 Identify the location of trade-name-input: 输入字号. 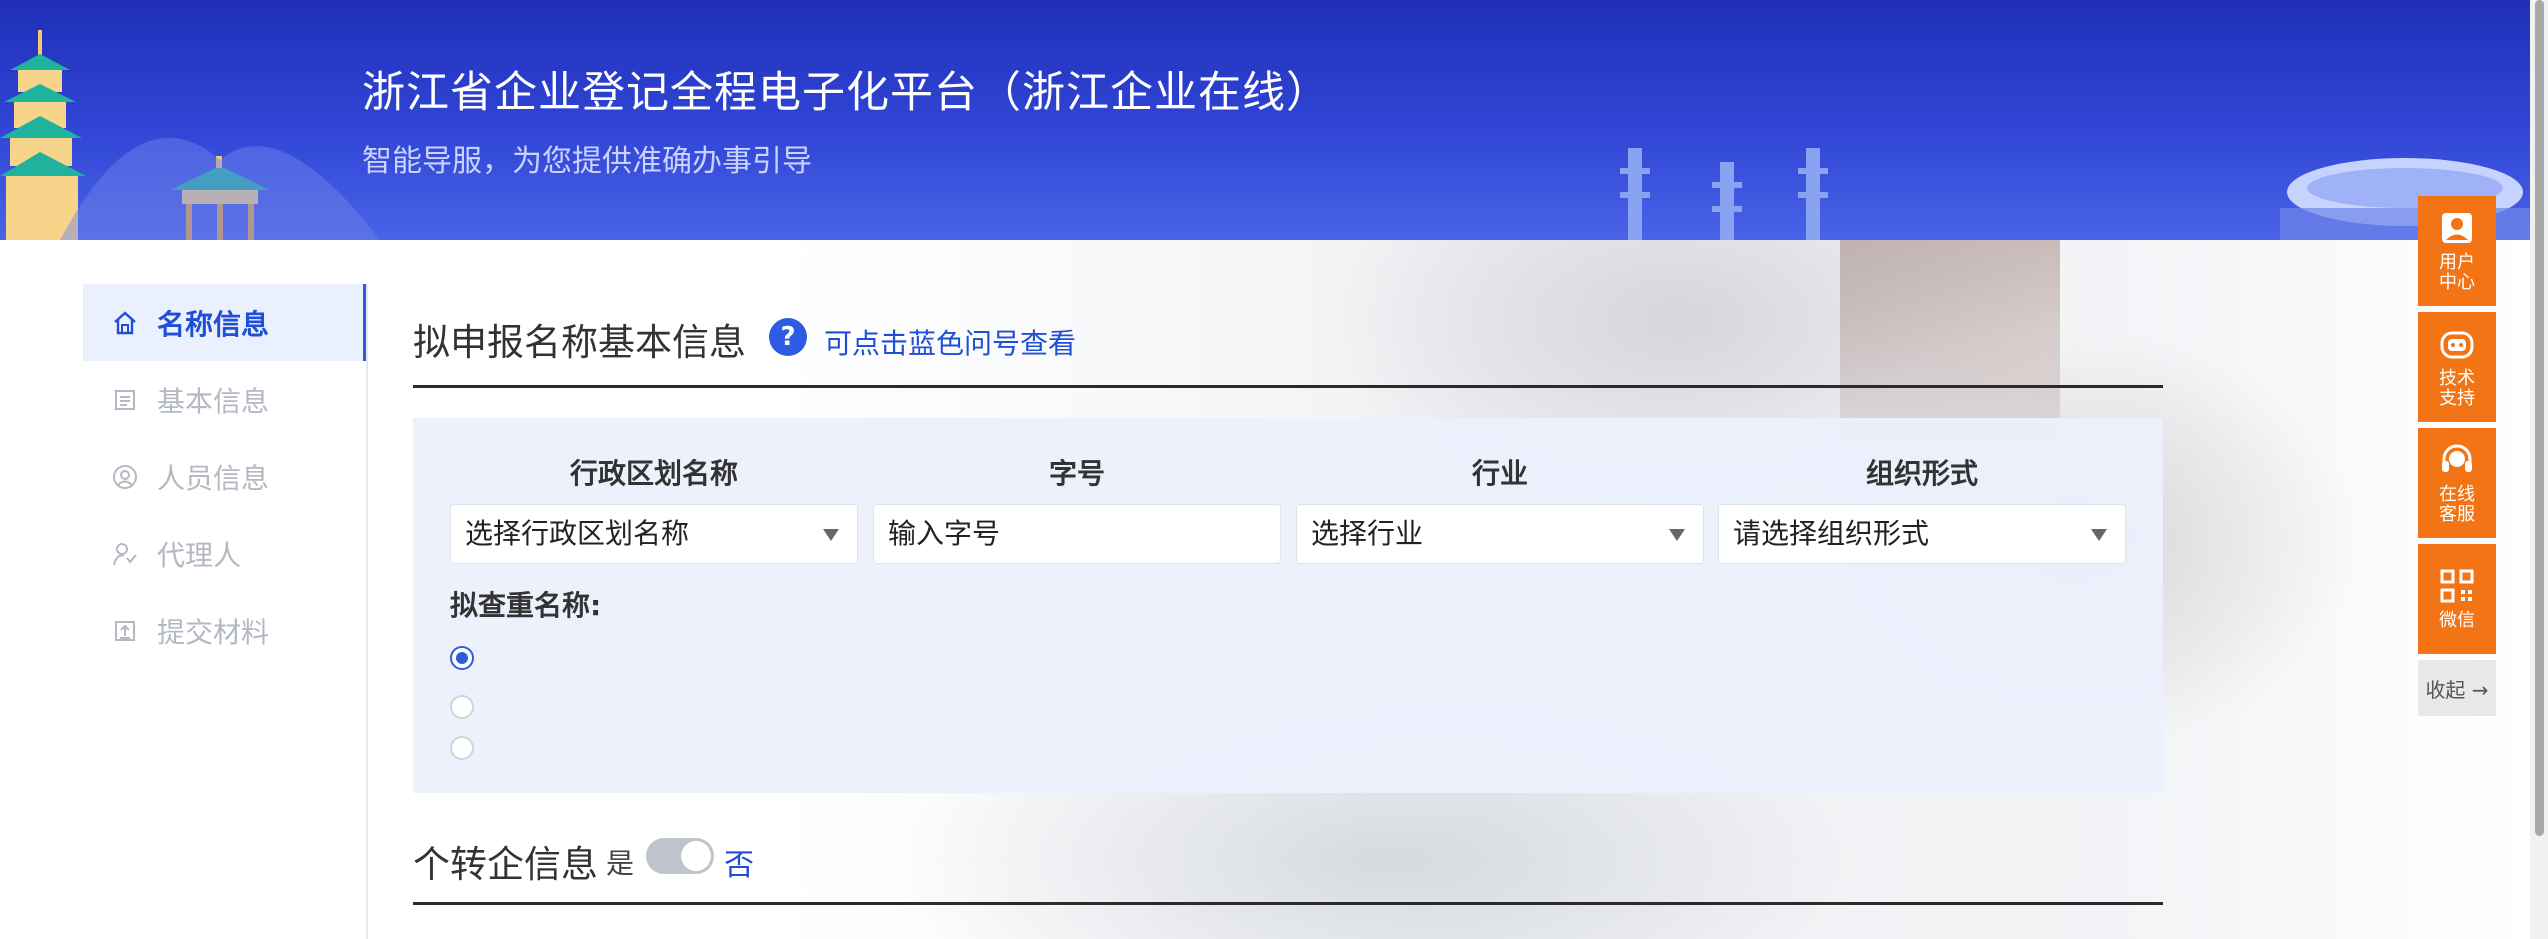
(1077, 534).